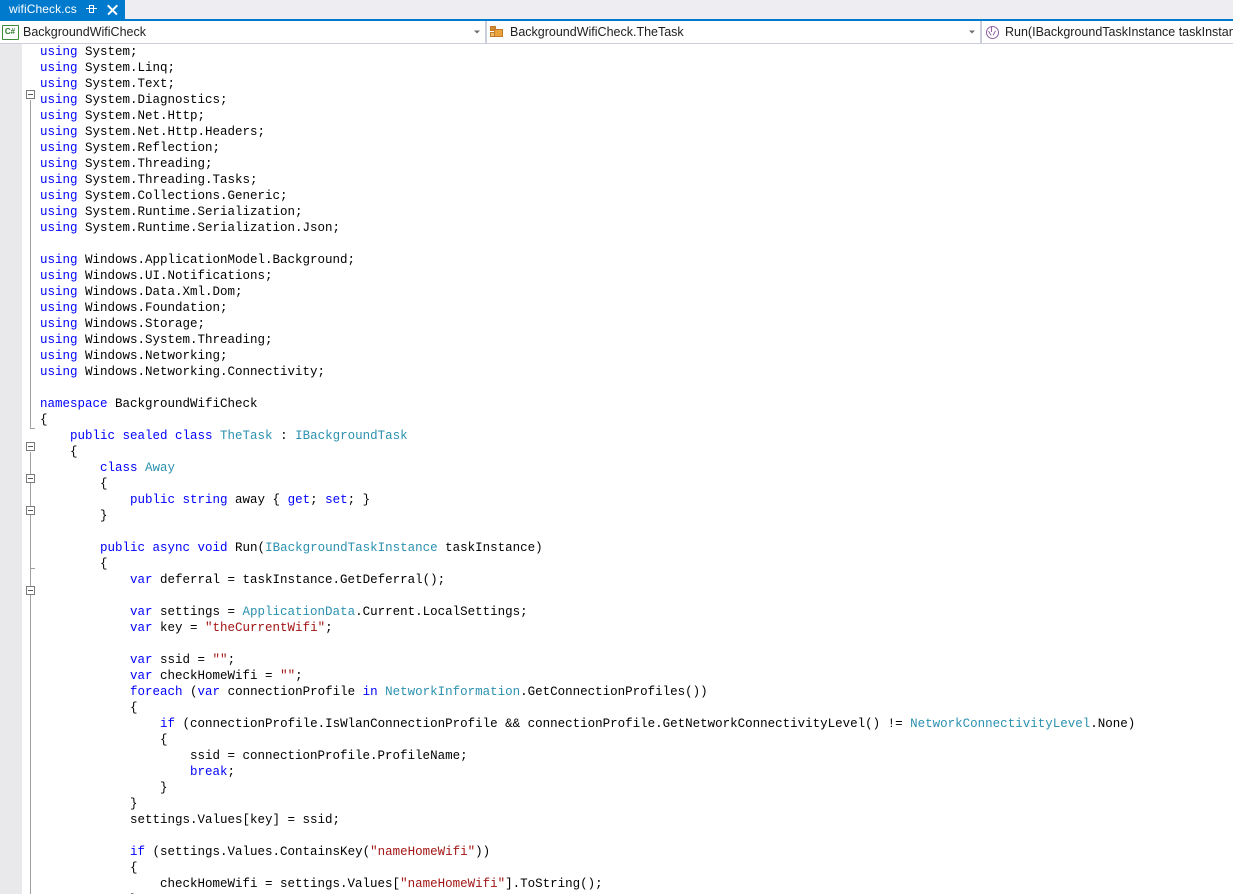 Image resolution: width=1233 pixels, height=894 pixels. Describe the element at coordinates (194, 692) in the screenshot. I see `code-token: (` at that location.